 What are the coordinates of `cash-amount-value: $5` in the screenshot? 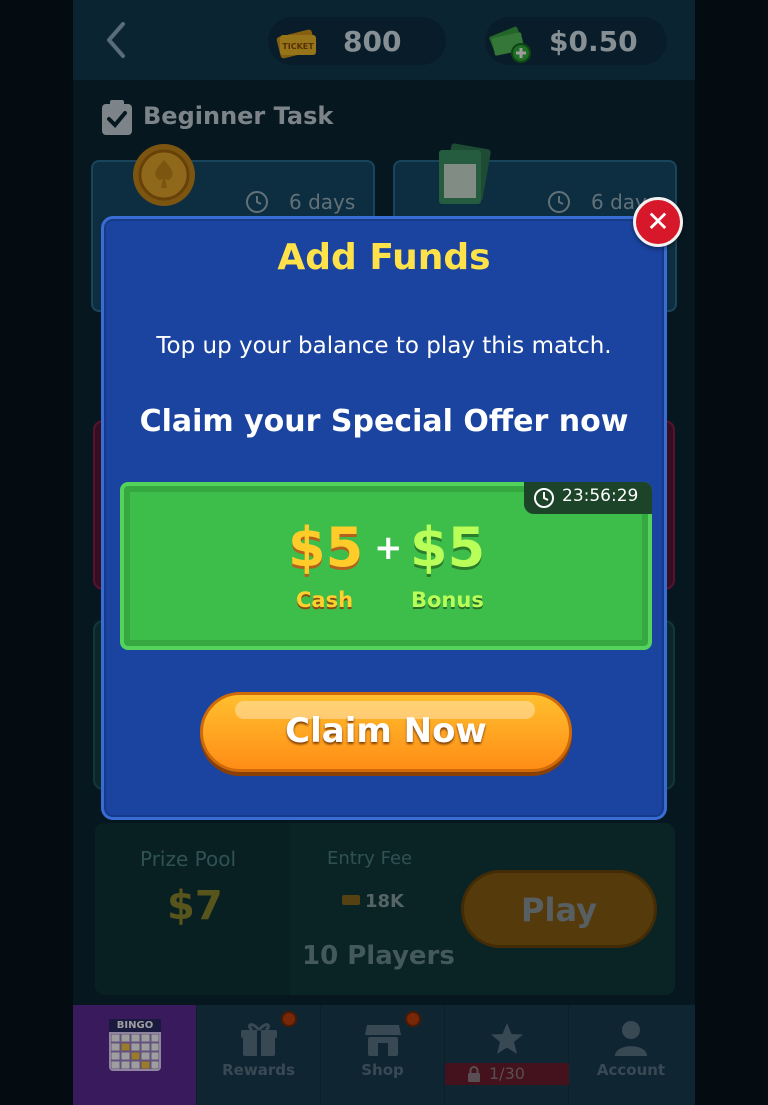 It's located at (326, 547).